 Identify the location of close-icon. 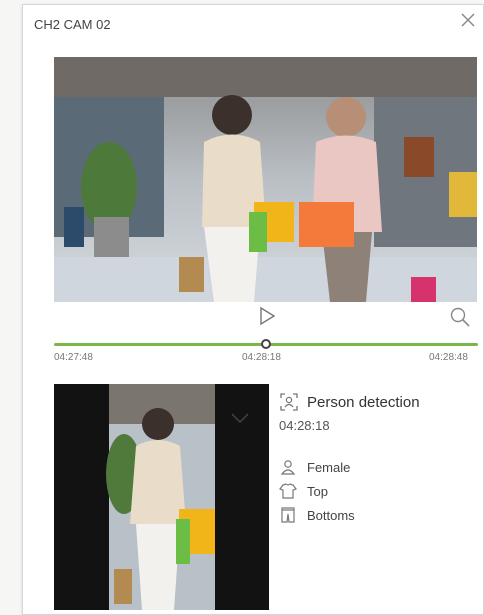
(468, 22).